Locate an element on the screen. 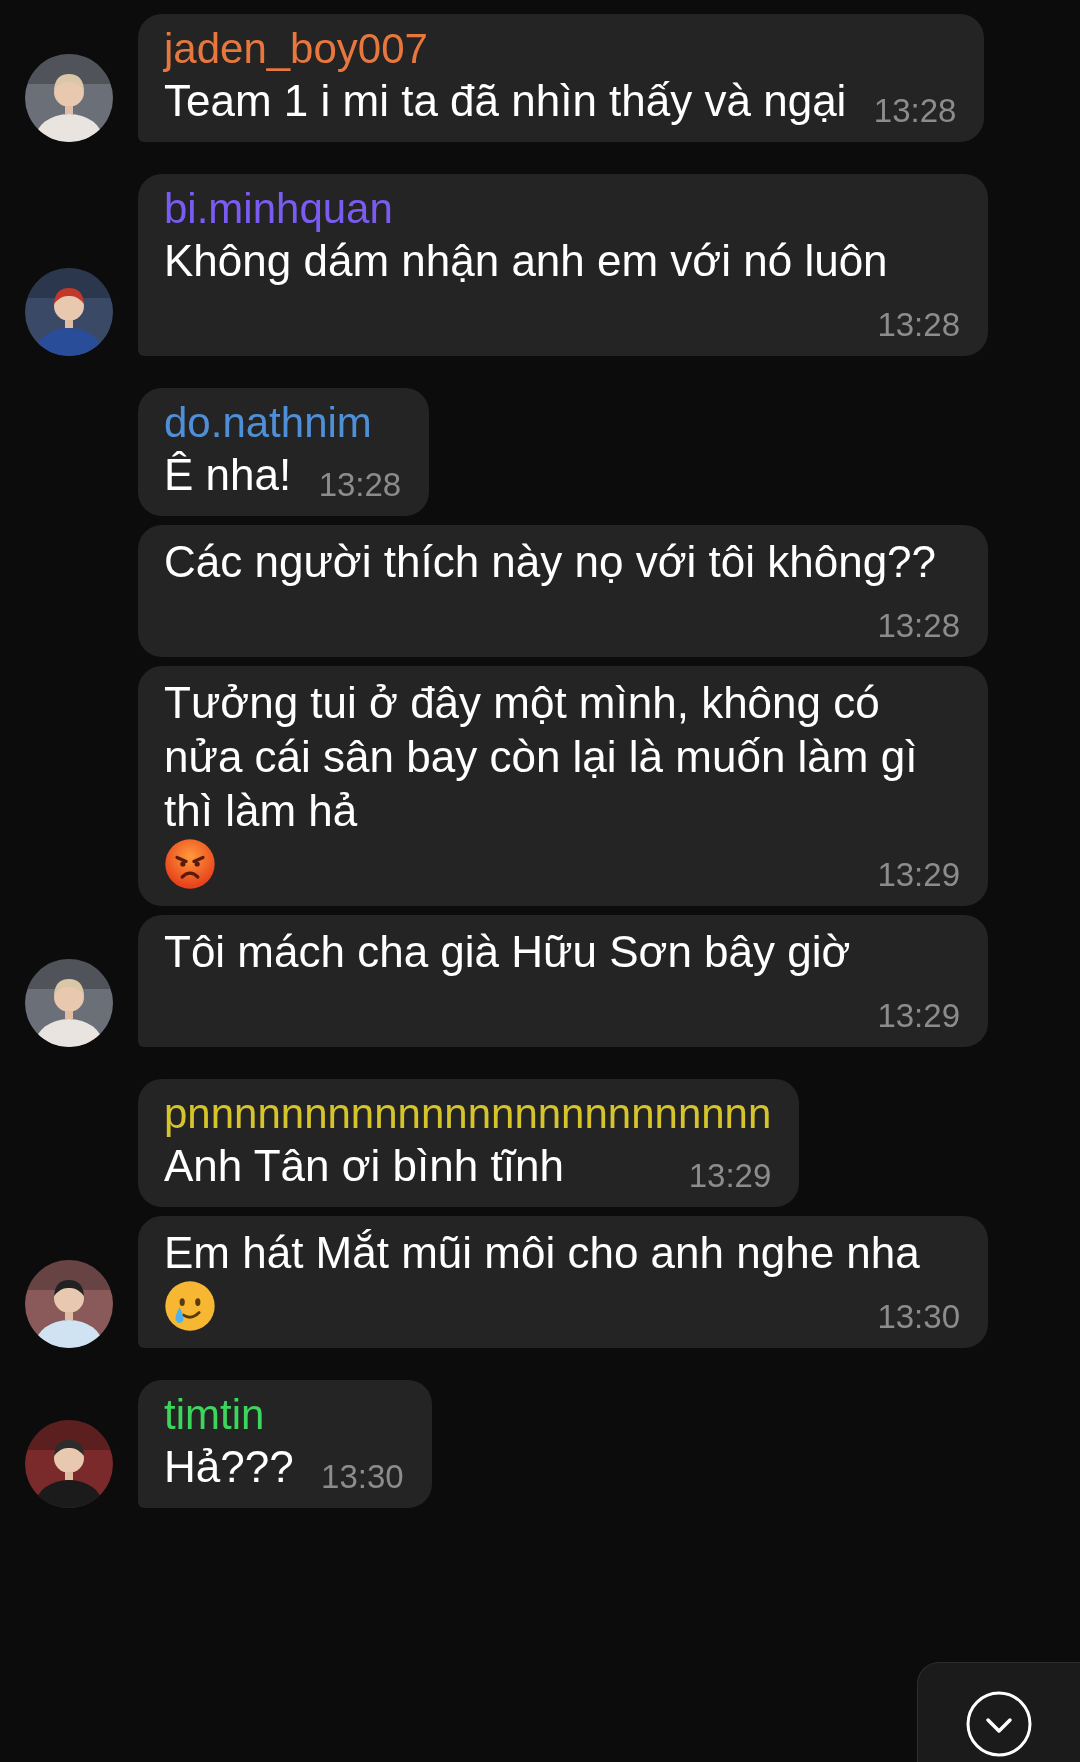 The height and width of the screenshot is (1762, 1080). message-bubble: timtin Hả??? 13:30 is located at coordinates (285, 1444).